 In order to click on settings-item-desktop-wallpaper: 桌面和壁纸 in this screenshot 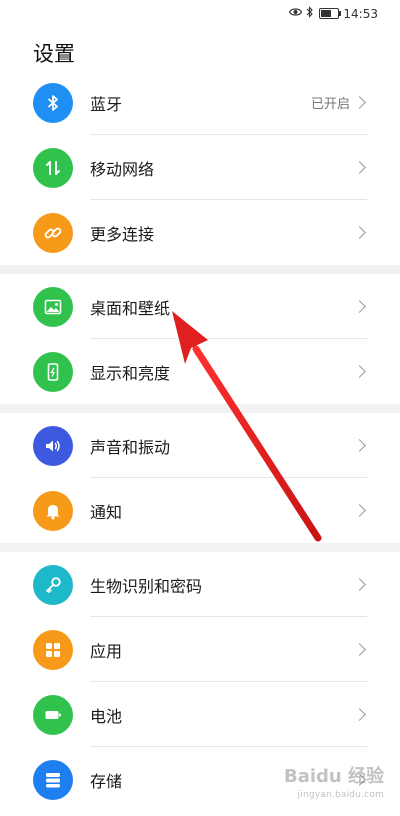, I will do `click(200, 306)`.